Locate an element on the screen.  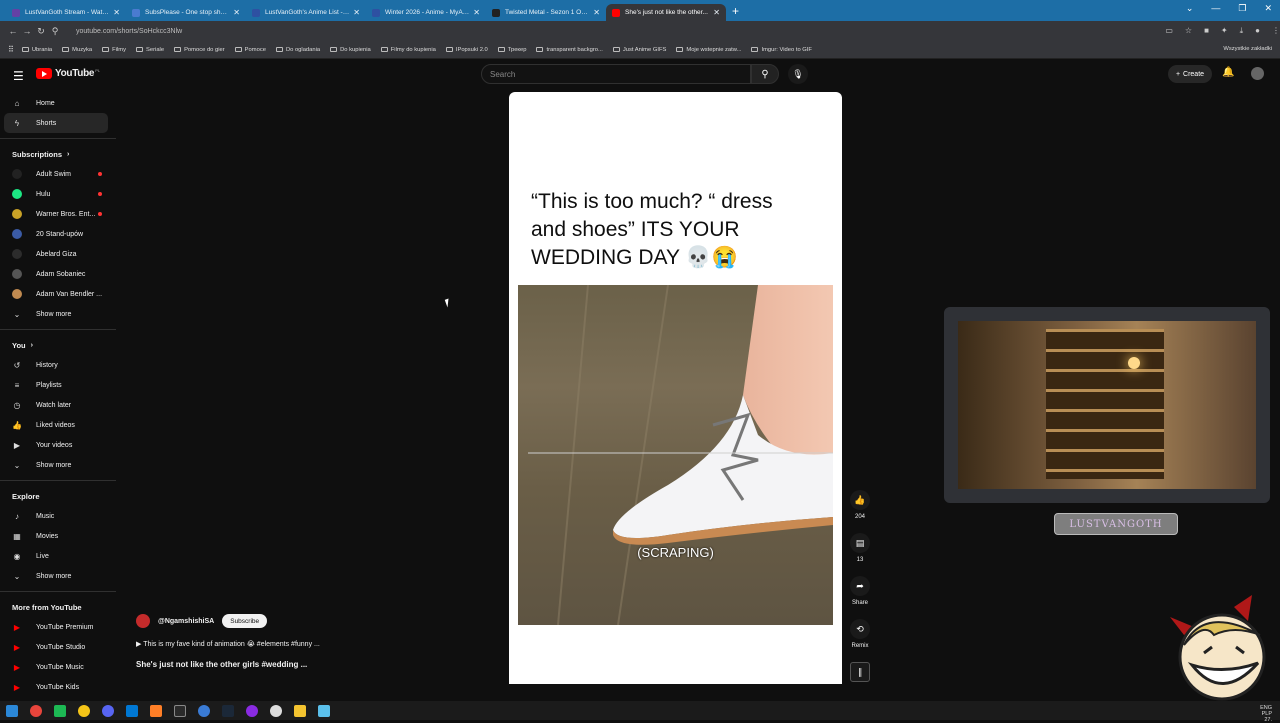
sidebar-item: ▦ Movies is located at coordinates (58, 536).